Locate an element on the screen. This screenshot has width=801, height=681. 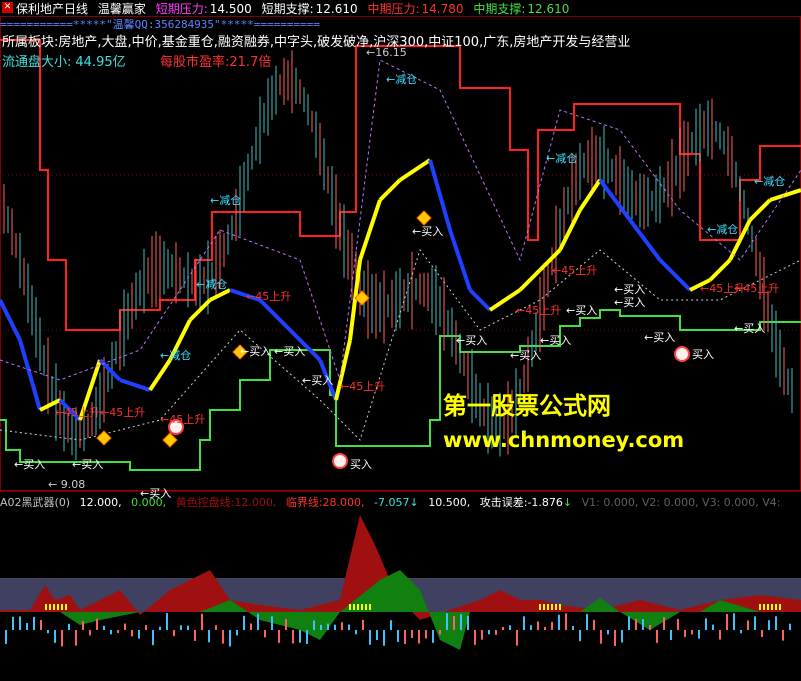
yellow-line-value: 12.000, is located at coordinates (255, 502).